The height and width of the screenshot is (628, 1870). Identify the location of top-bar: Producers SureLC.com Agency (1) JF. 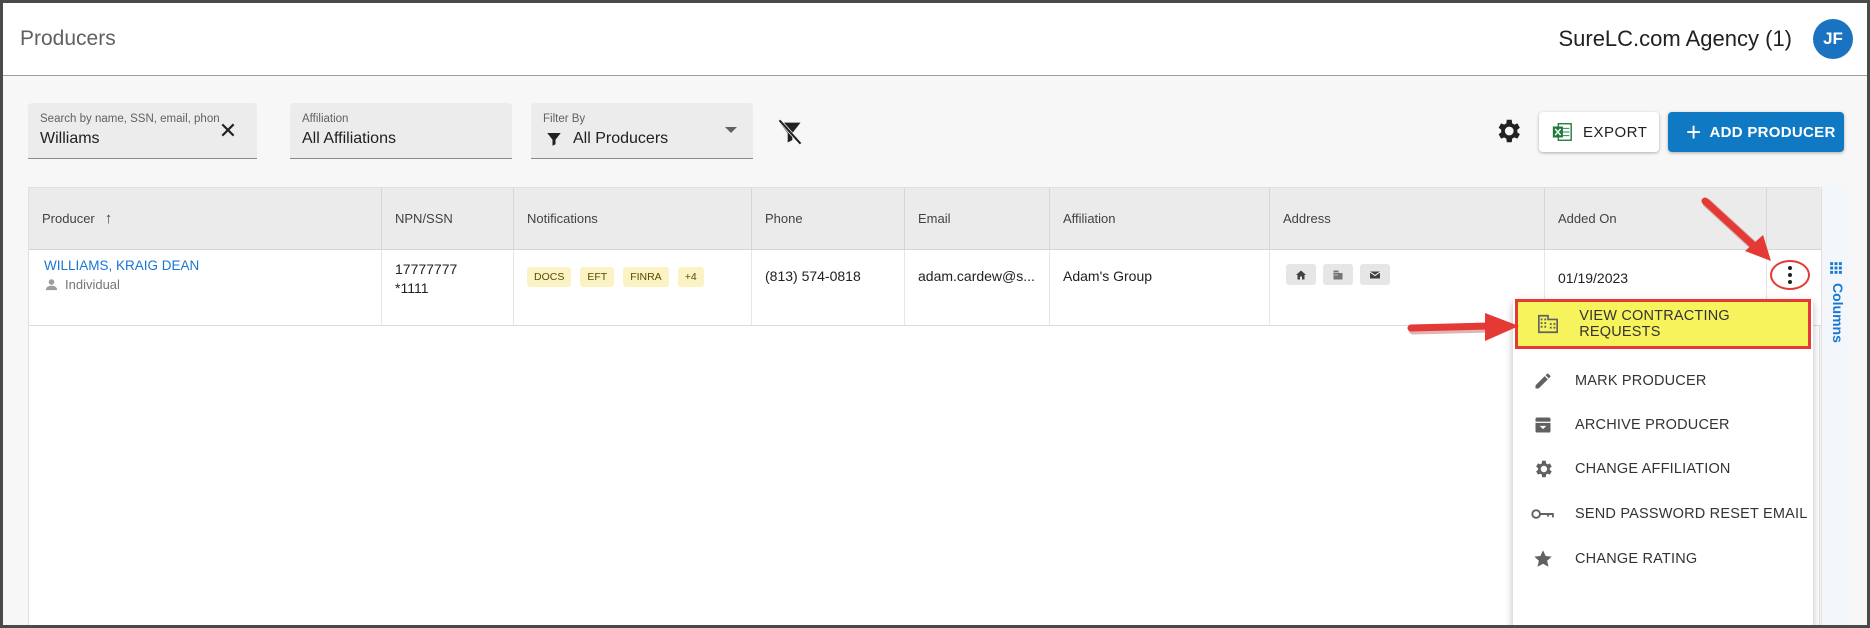
(935, 39).